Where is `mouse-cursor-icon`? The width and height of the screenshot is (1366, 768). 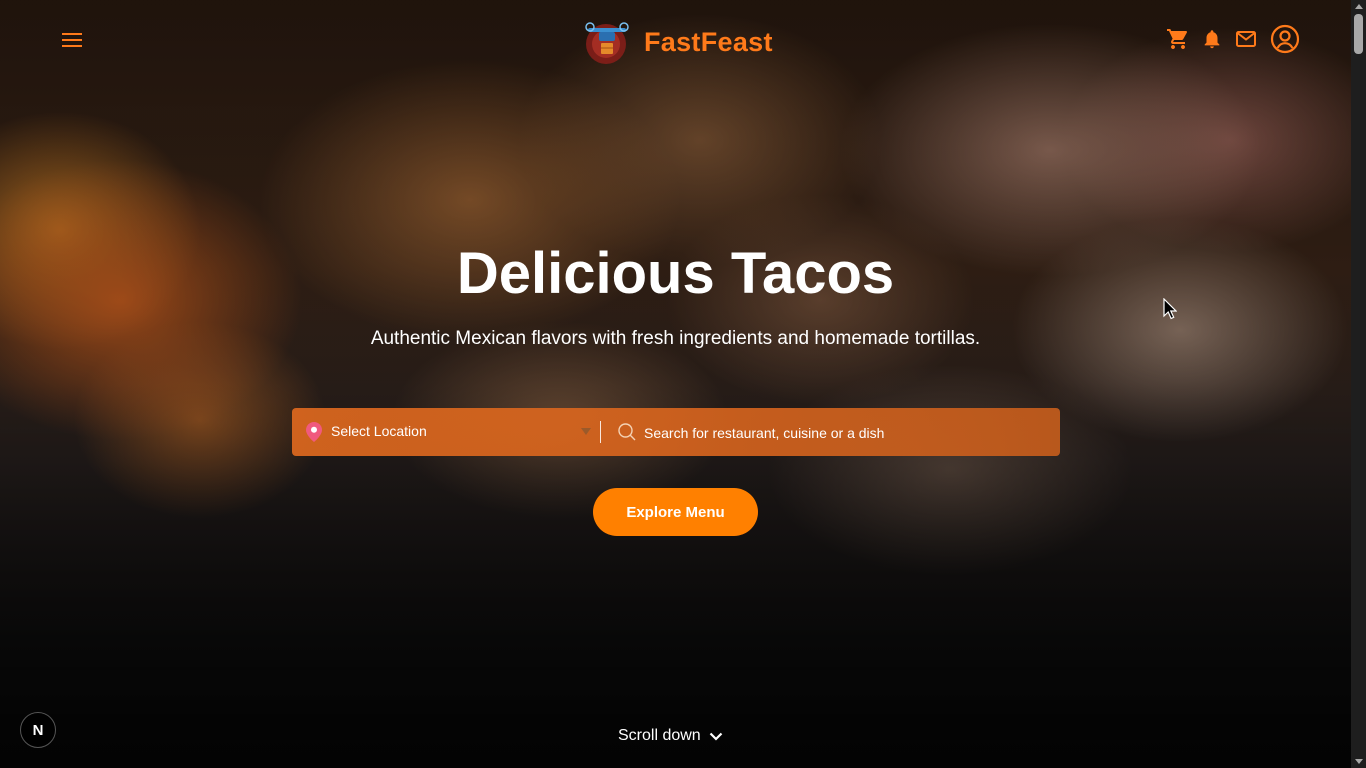 mouse-cursor-icon is located at coordinates (1170, 309).